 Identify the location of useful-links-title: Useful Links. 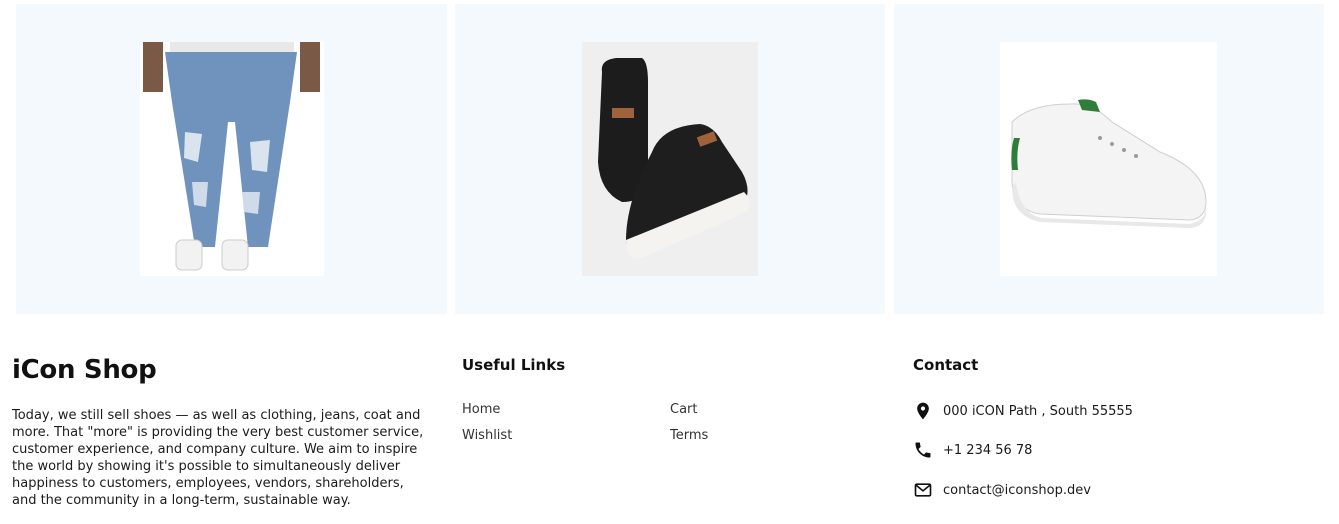
(514, 365).